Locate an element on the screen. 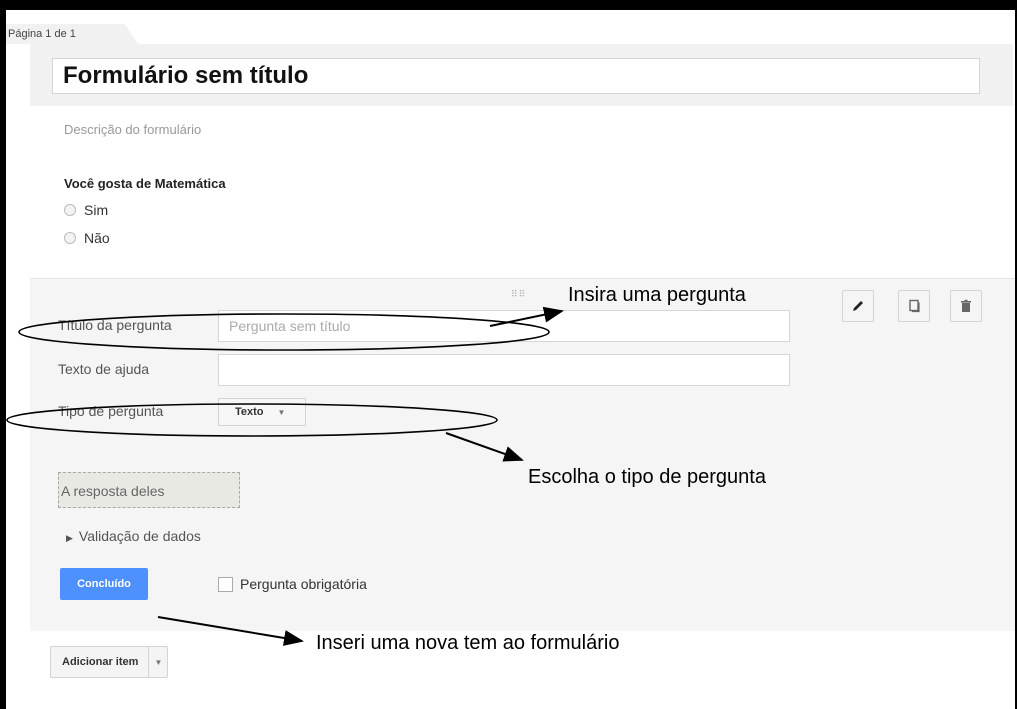 Image resolution: width=1017 pixels, height=709 pixels. done-button: Concluído is located at coordinates (104, 584).